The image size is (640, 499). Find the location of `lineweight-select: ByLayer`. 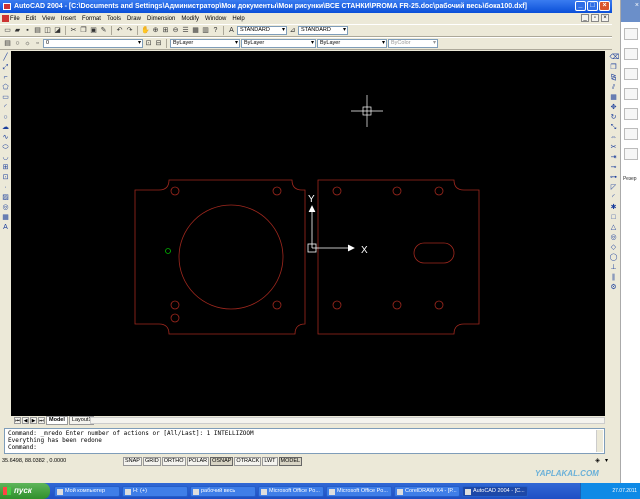

lineweight-select: ByLayer is located at coordinates (352, 43).